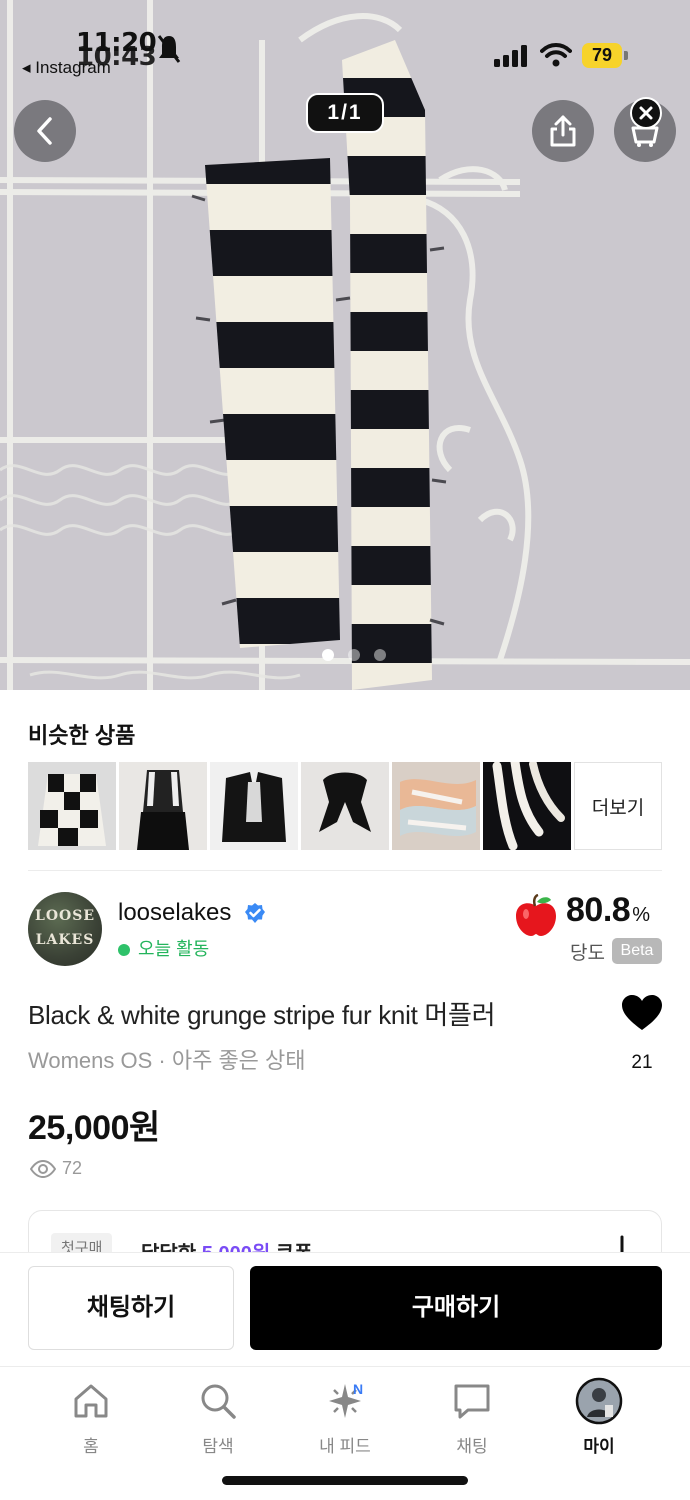 This screenshot has width=690, height=1500. I want to click on tab-chat: 채팅, so click(472, 1419).